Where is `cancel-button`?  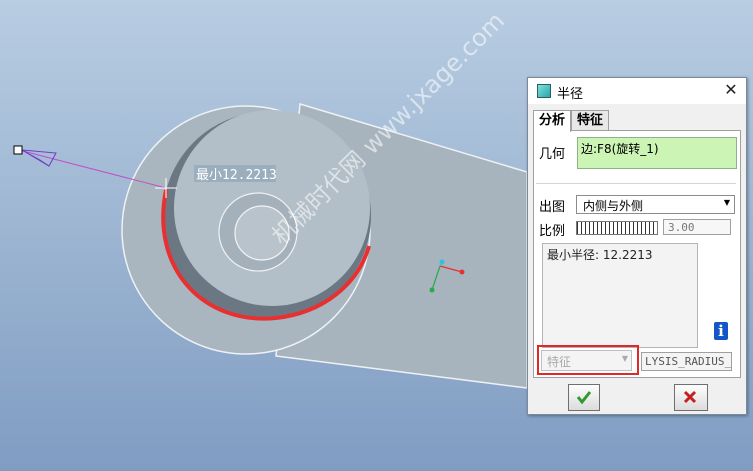 cancel-button is located at coordinates (691, 397).